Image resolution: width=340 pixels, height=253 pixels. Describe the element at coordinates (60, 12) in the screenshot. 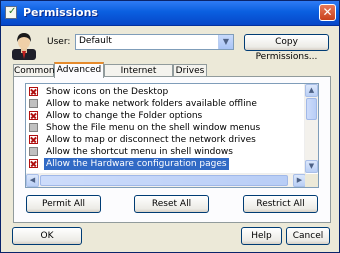

I see `window-title: Permissions` at that location.